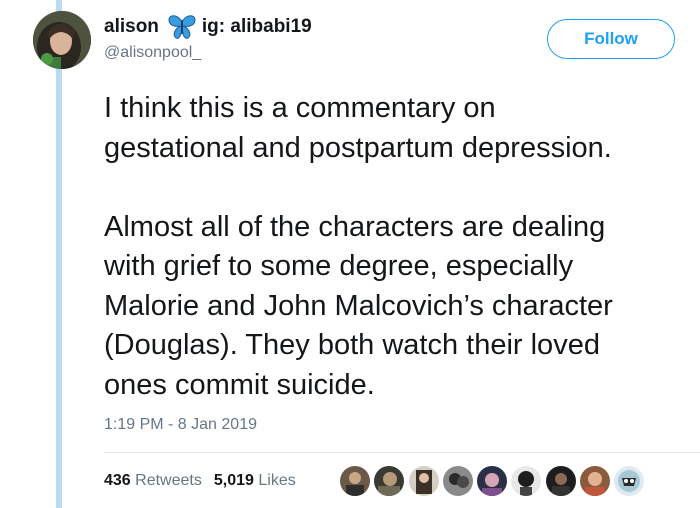 The height and width of the screenshot is (508, 700). Describe the element at coordinates (611, 39) in the screenshot. I see `follow-button: Follow` at that location.